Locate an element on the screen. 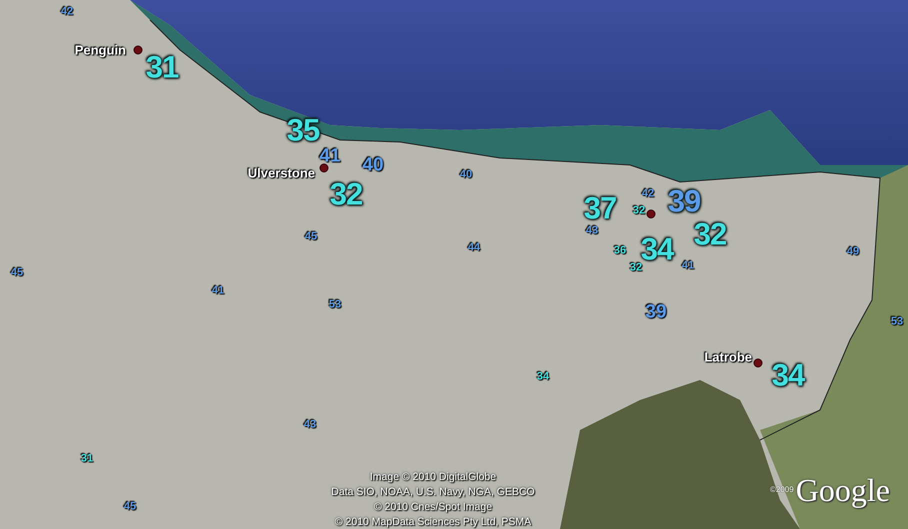  attribution-text: © 2010 Cnes/Spot Image is located at coordinates (433, 507).